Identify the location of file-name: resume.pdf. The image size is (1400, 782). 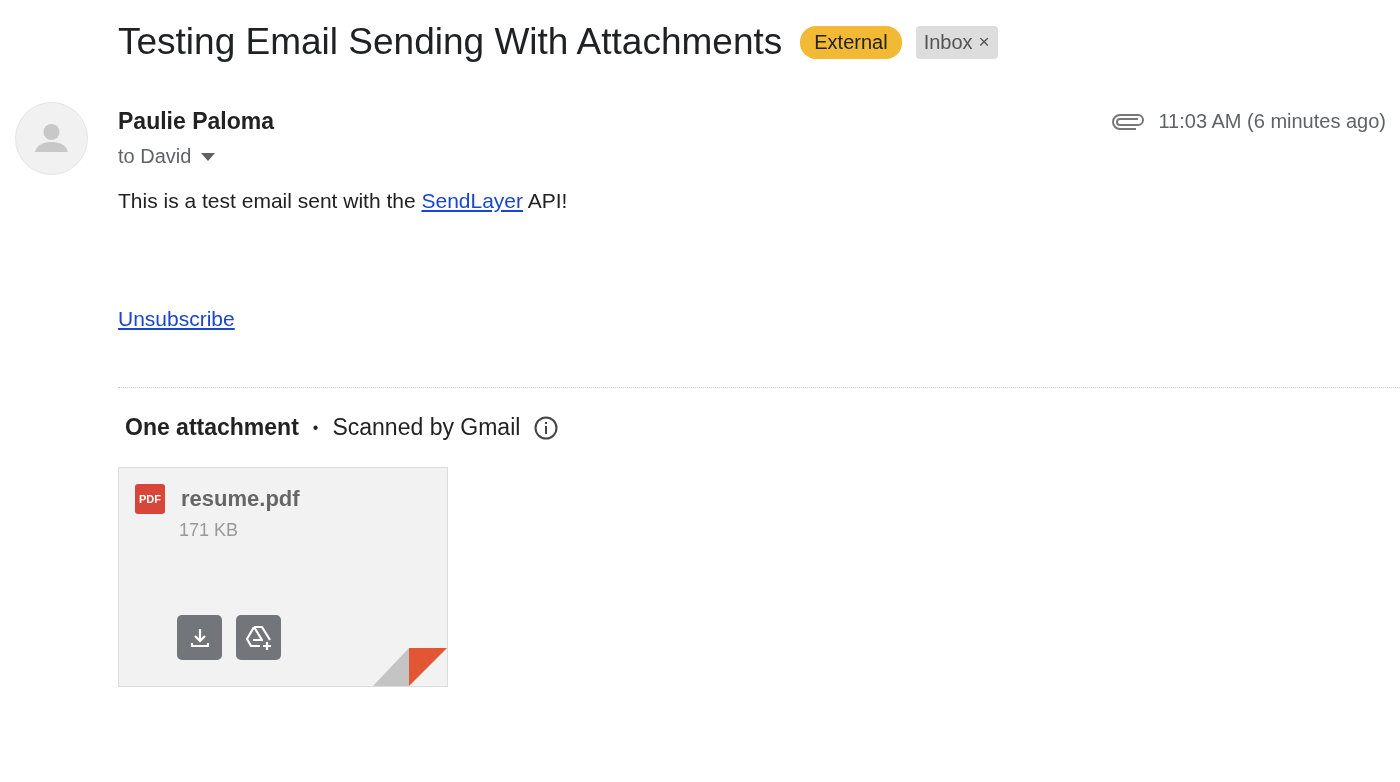
(240, 499).